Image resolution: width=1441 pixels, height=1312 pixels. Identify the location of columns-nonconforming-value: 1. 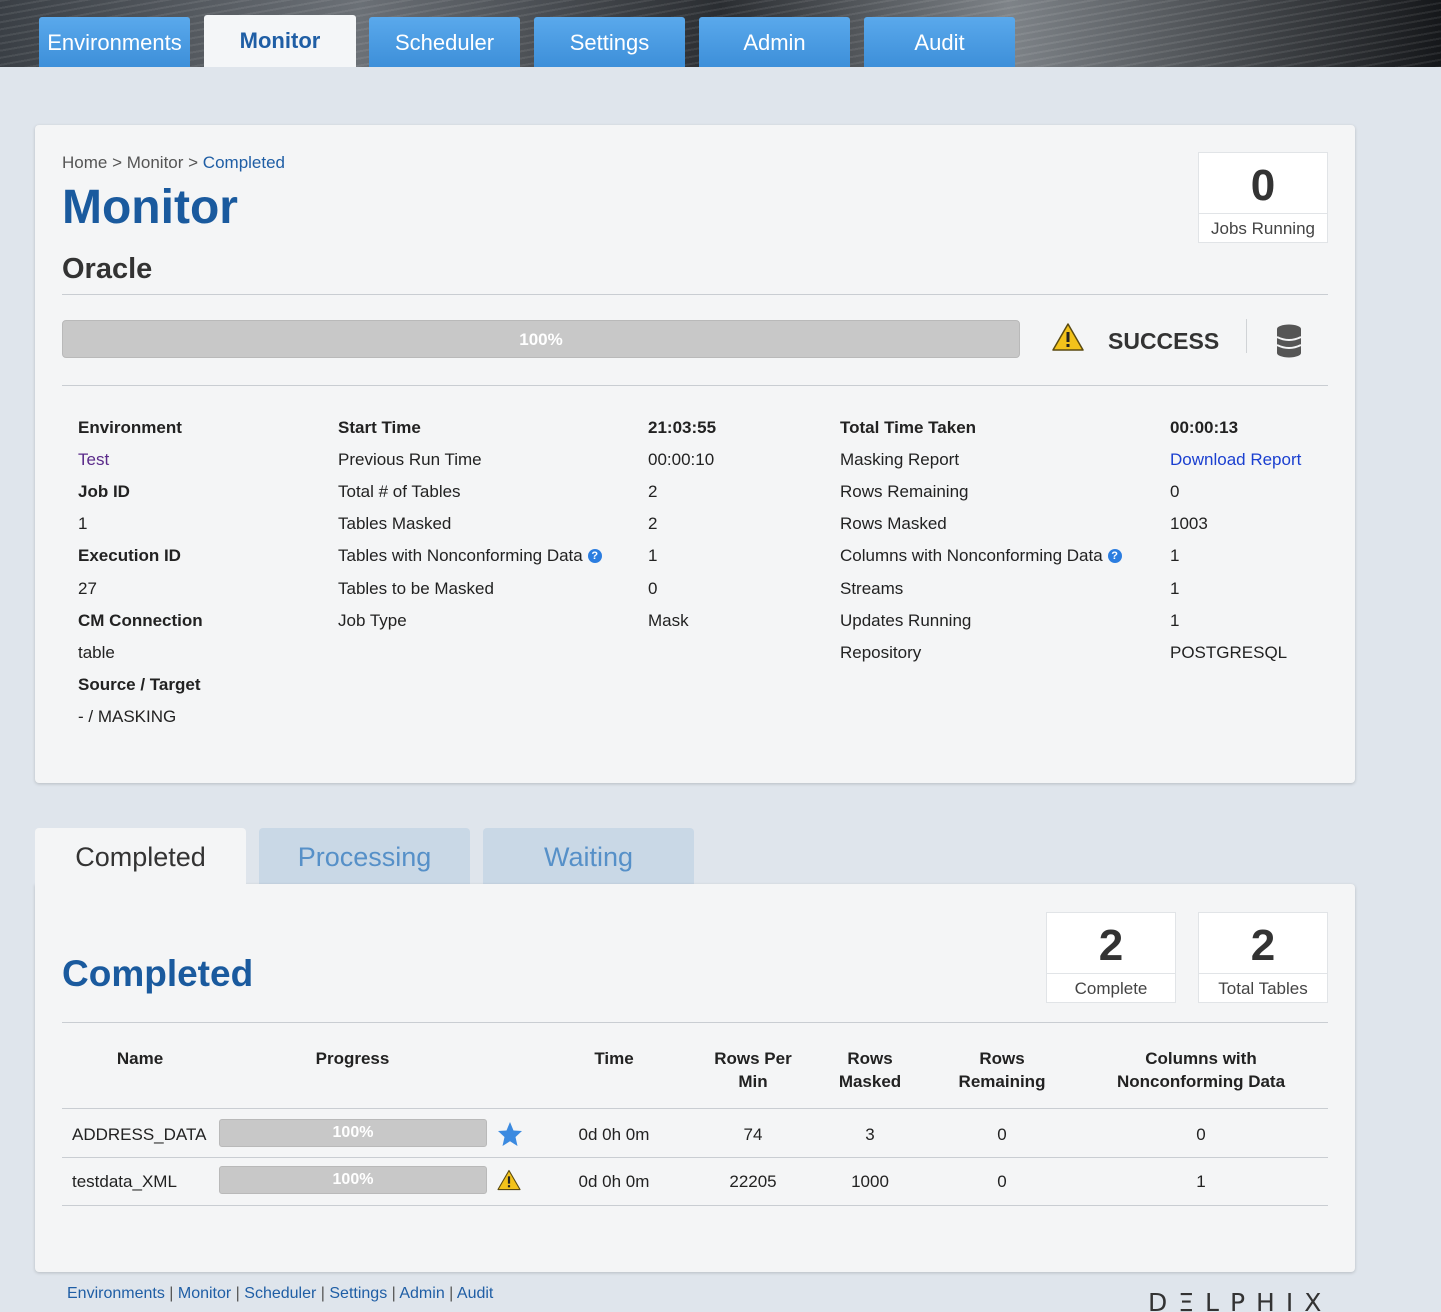
(1175, 555).